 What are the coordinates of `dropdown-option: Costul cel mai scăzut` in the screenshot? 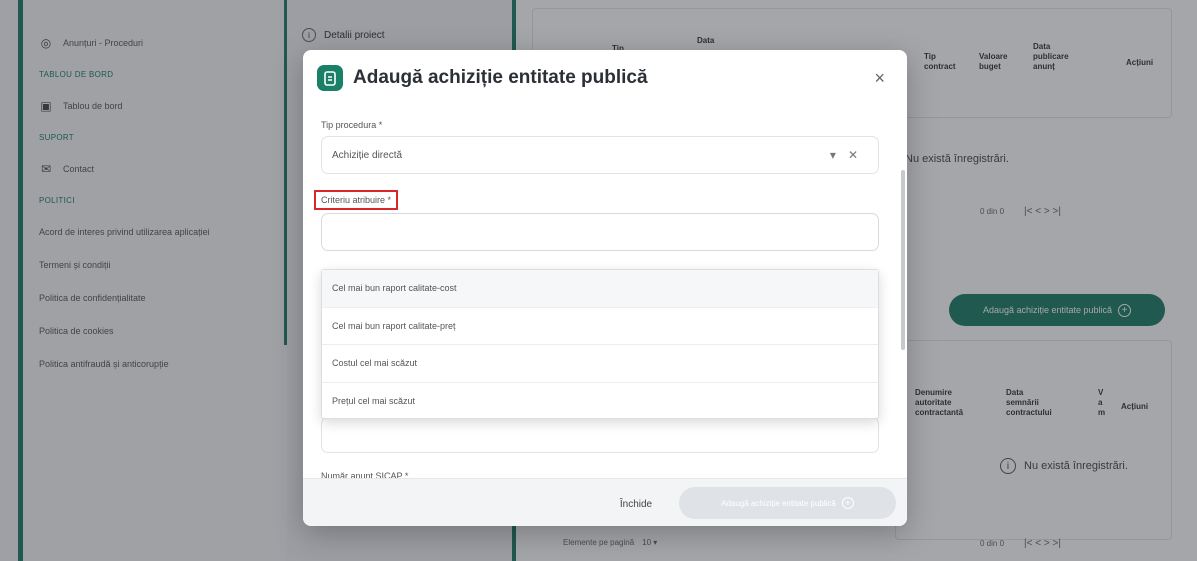 It's located at (600, 364).